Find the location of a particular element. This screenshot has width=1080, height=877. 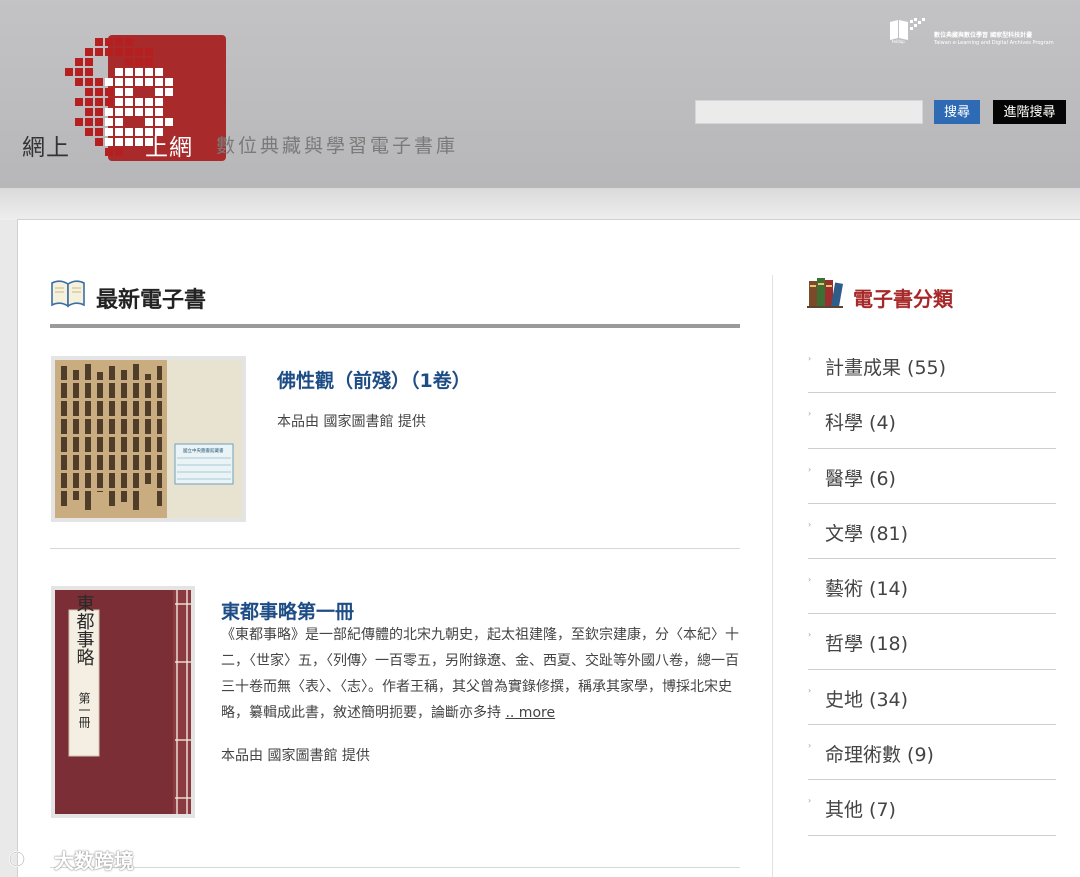

cover-title-text: 東都事略 is located at coordinates (84, 630).